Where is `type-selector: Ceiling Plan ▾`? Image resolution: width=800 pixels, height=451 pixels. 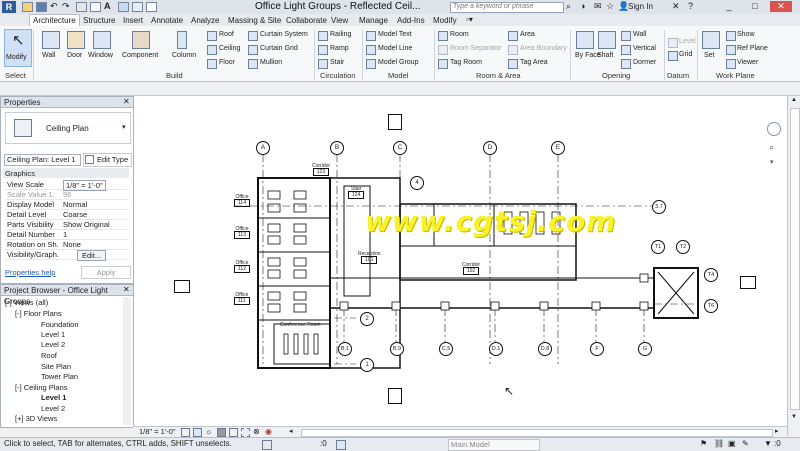 type-selector: Ceiling Plan ▾ is located at coordinates (68, 128).